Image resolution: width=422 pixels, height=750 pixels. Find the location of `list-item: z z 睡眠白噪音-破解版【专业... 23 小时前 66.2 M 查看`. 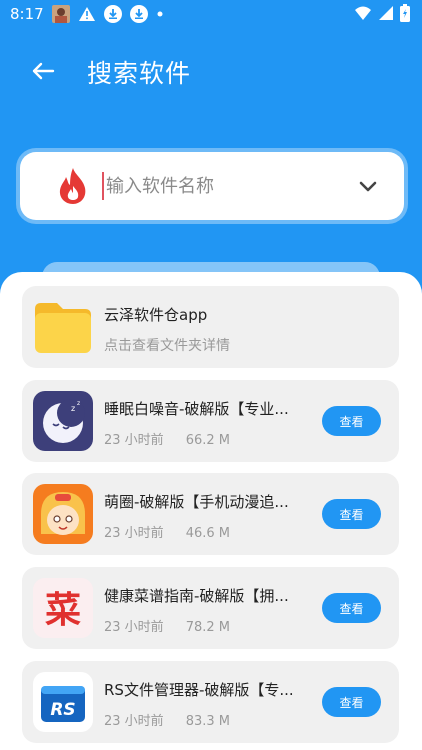

list-item: z z 睡眠白噪音-破解版【专业... 23 小时前 66.2 M 查看 is located at coordinates (210, 421).